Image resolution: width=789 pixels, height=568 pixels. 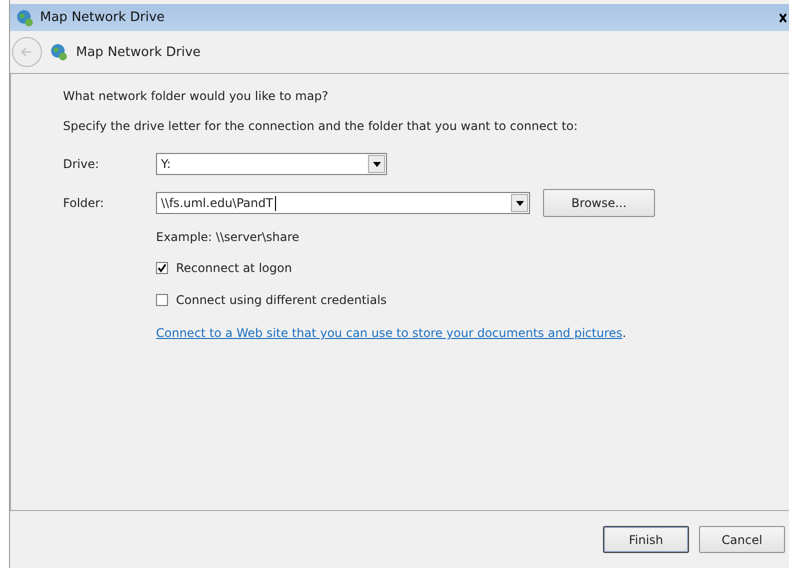 What do you see at coordinates (84, 203) in the screenshot?
I see `folder-label: Folder:` at bounding box center [84, 203].